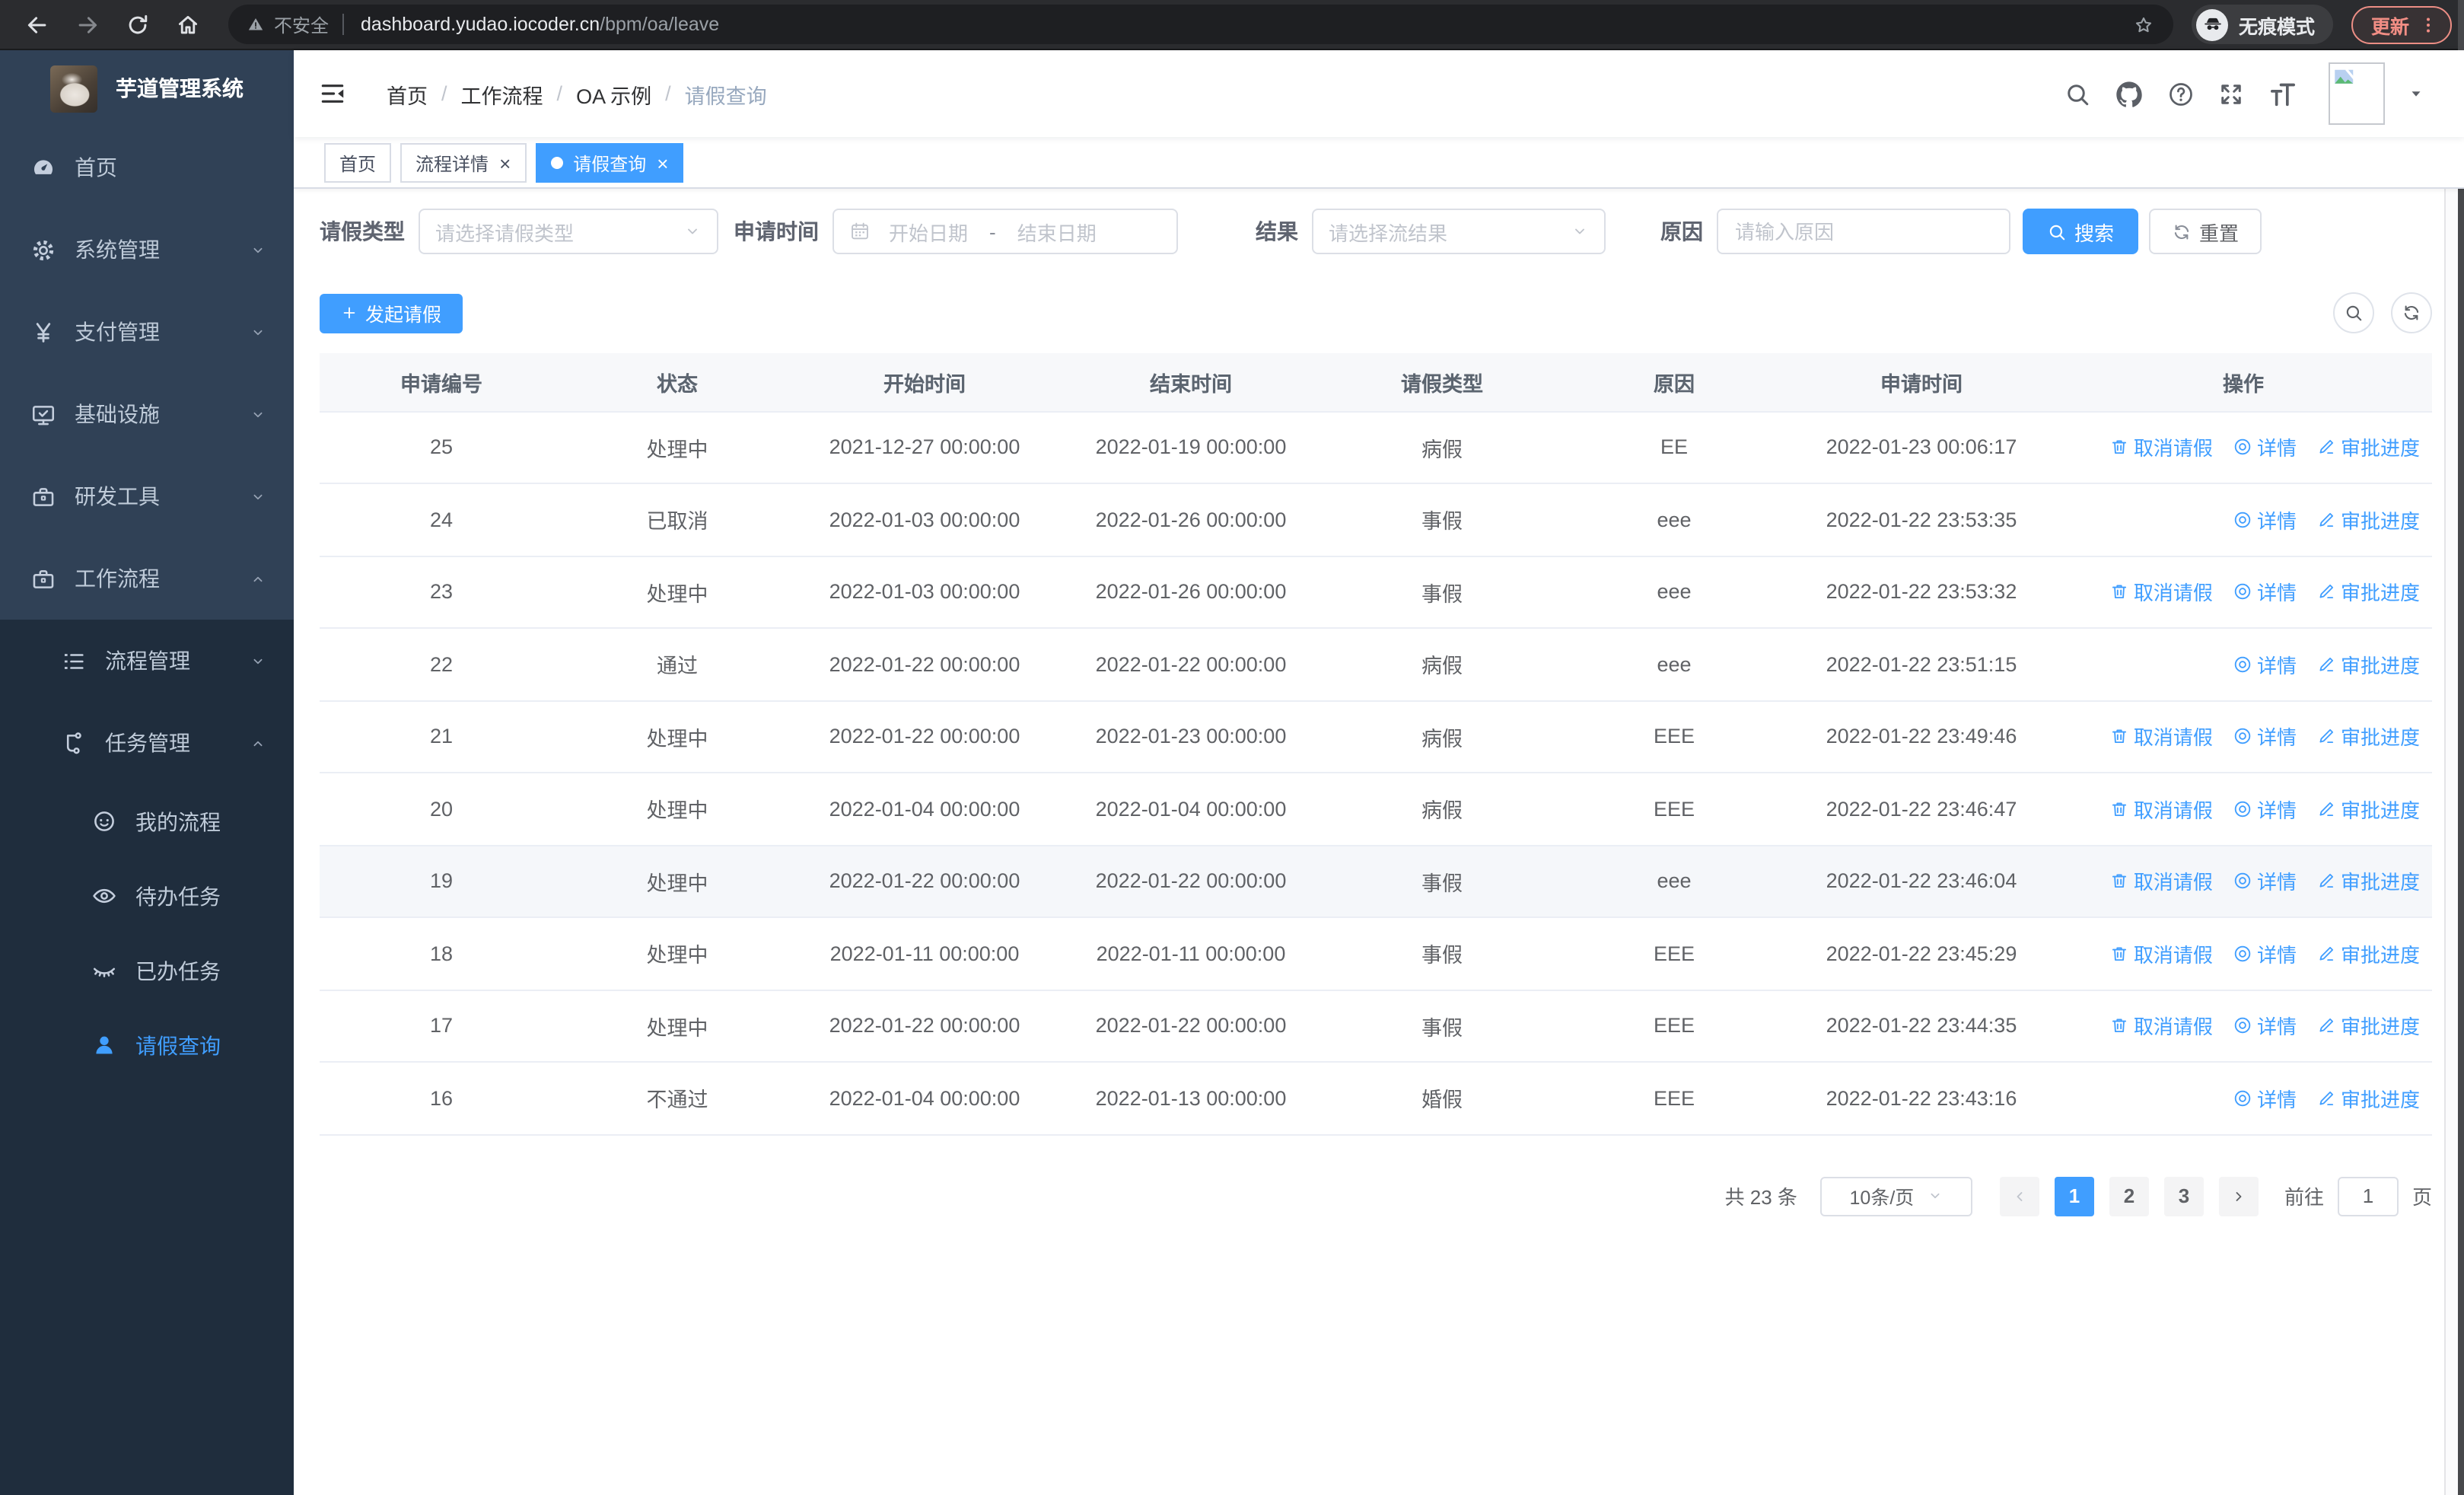  I want to click on tab-label: 请假查询, so click(610, 164).